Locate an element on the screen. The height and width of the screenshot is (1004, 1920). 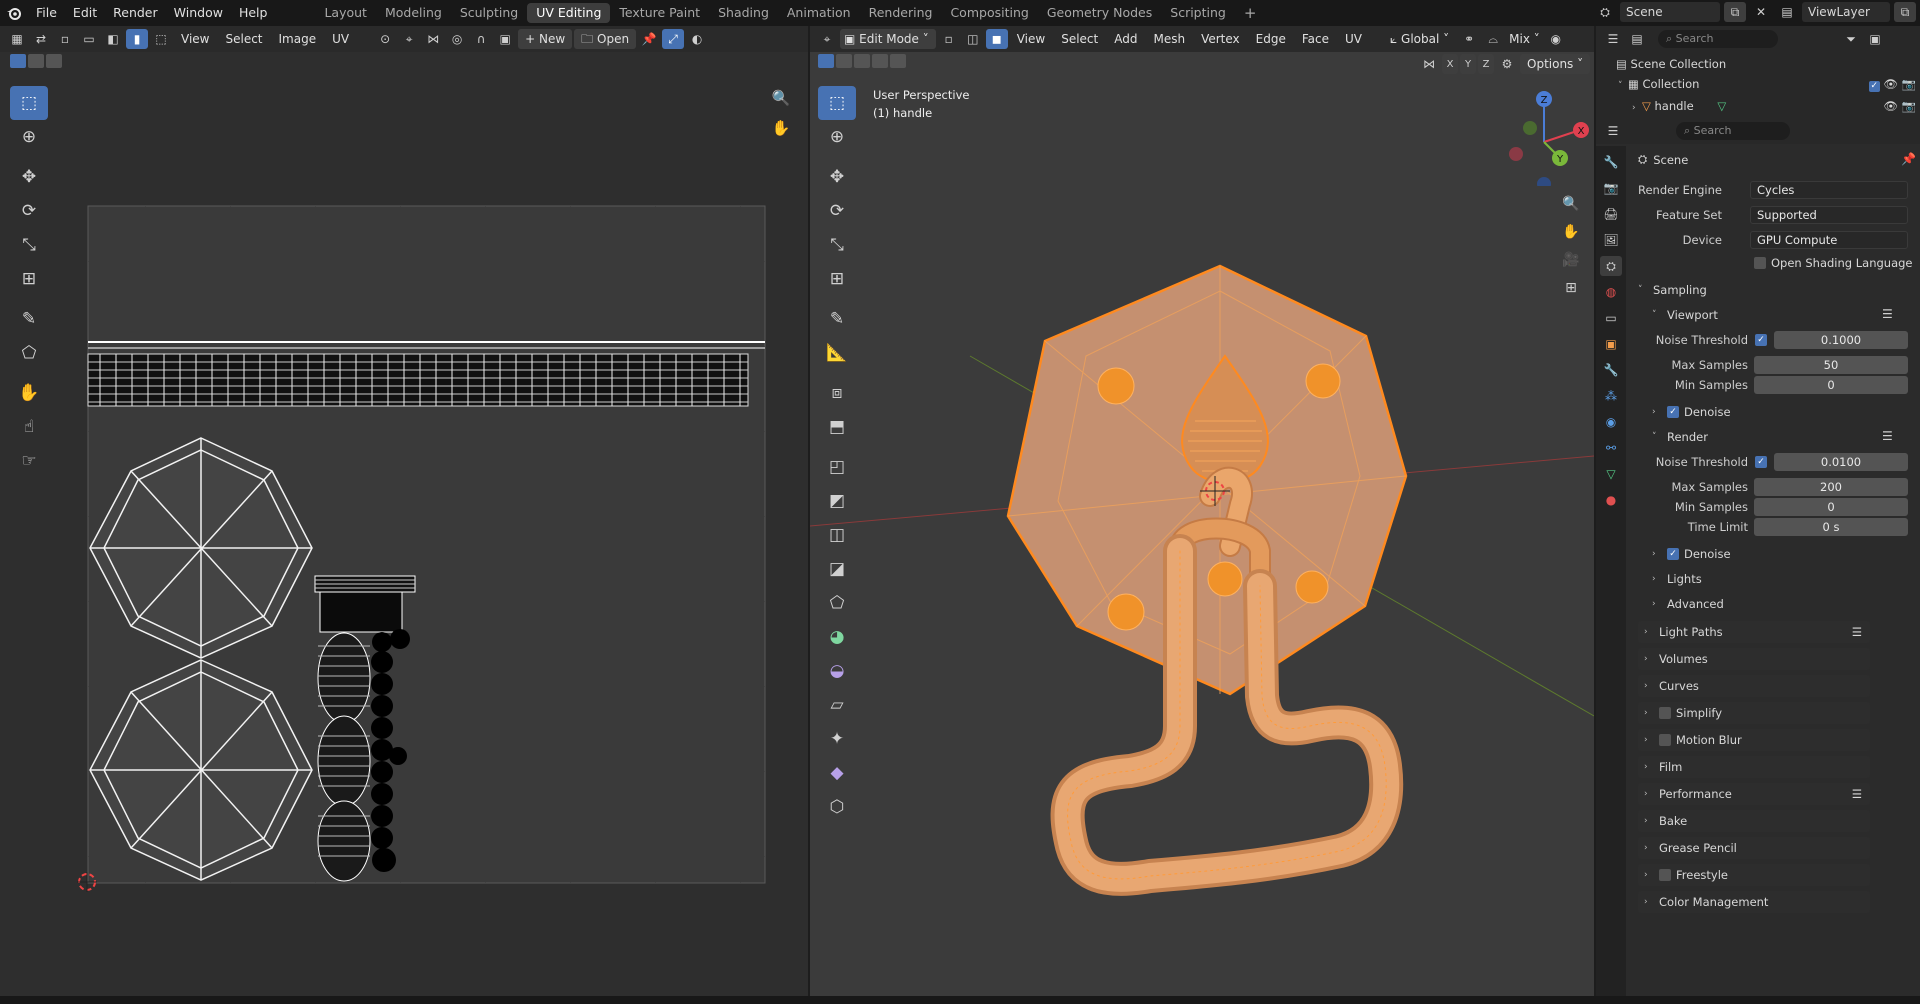
menu-window: Window is located at coordinates (198, 13).